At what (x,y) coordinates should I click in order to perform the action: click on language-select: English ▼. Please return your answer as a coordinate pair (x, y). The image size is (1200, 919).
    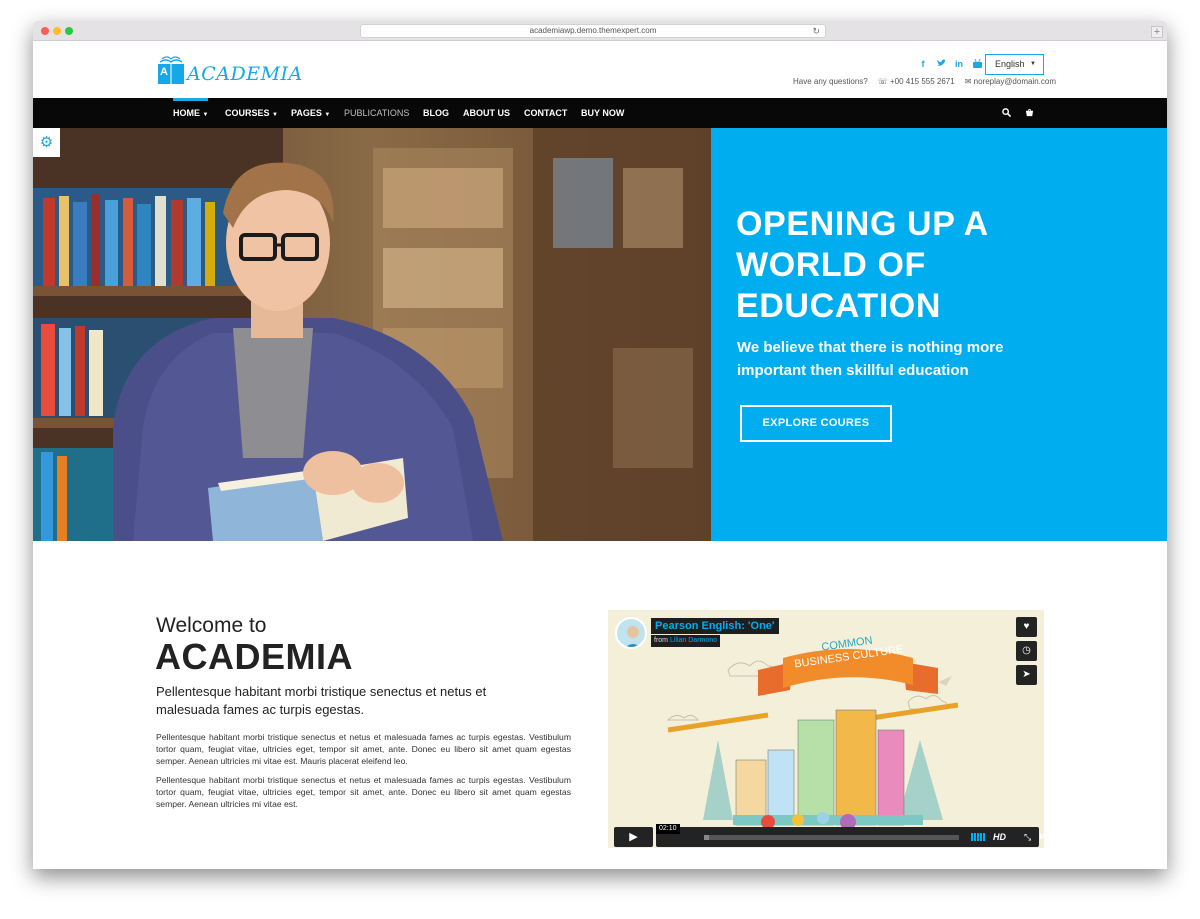
    Looking at the image, I should click on (1014, 64).